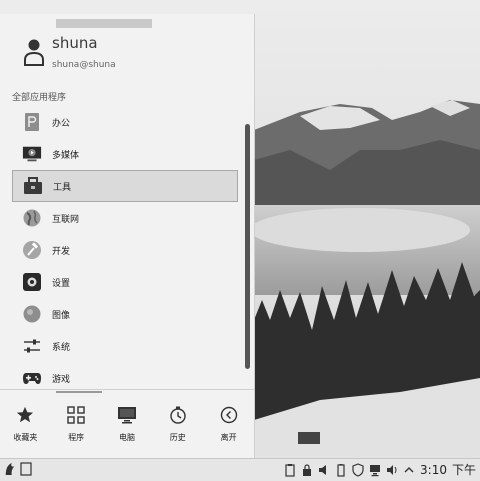 Image resolution: width=480 pixels, height=481 pixels. Describe the element at coordinates (79, 392) in the screenshot. I see `bottom-tab-indicator` at that location.